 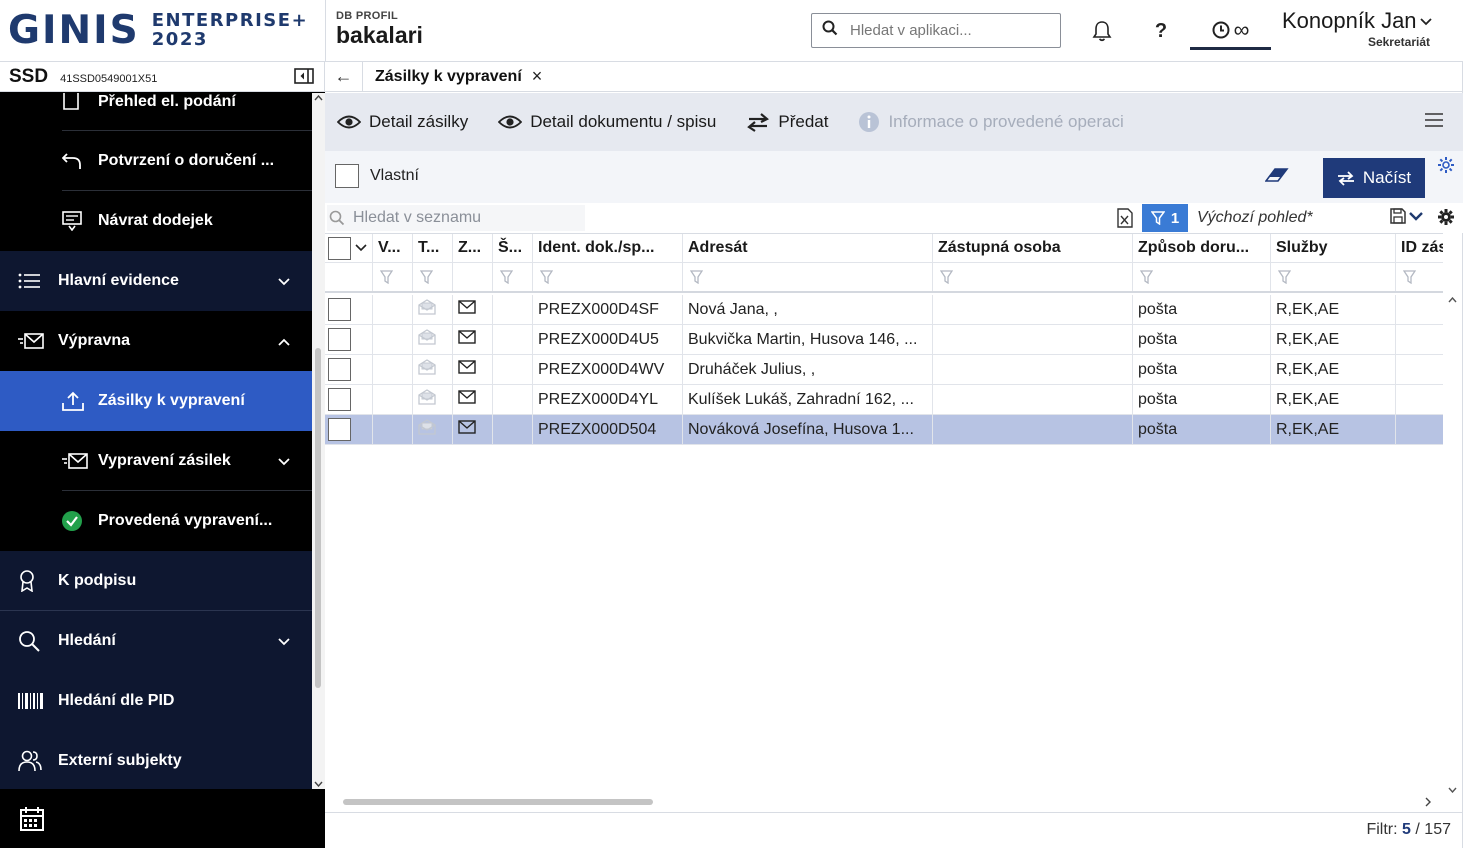 What do you see at coordinates (1033, 248) in the screenshot?
I see `column-header: Zástupná osoba` at bounding box center [1033, 248].